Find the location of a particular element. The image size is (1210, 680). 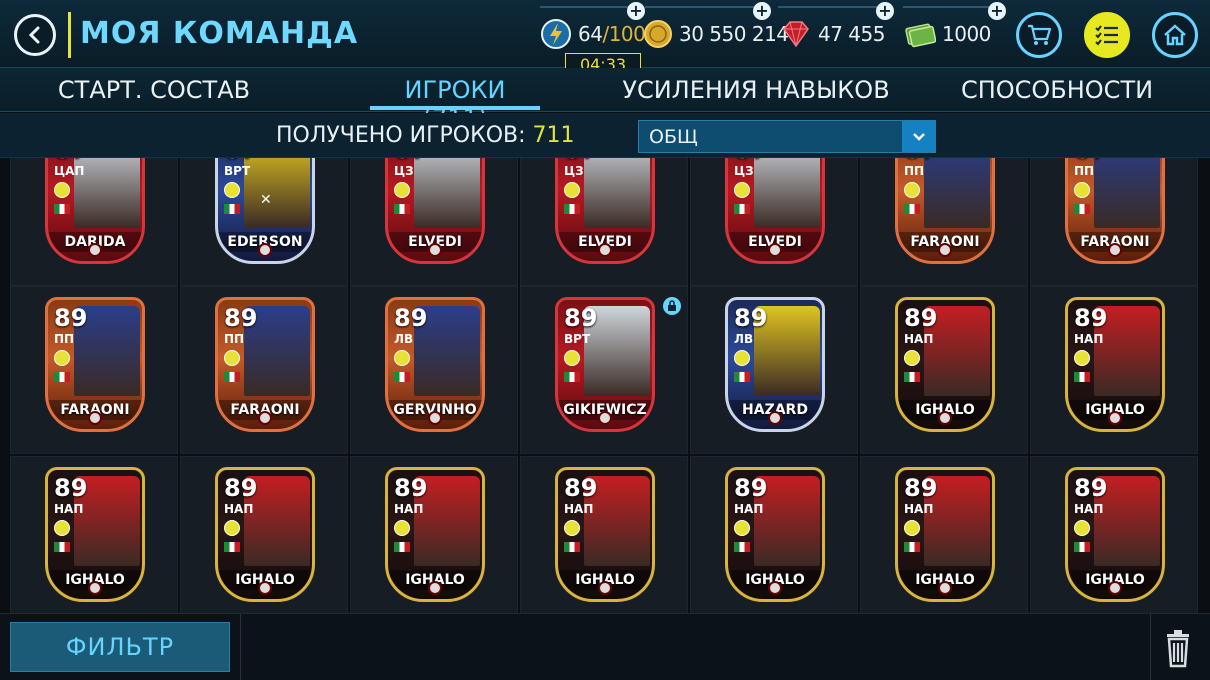

gems-bar-line is located at coordinates (832, 7).